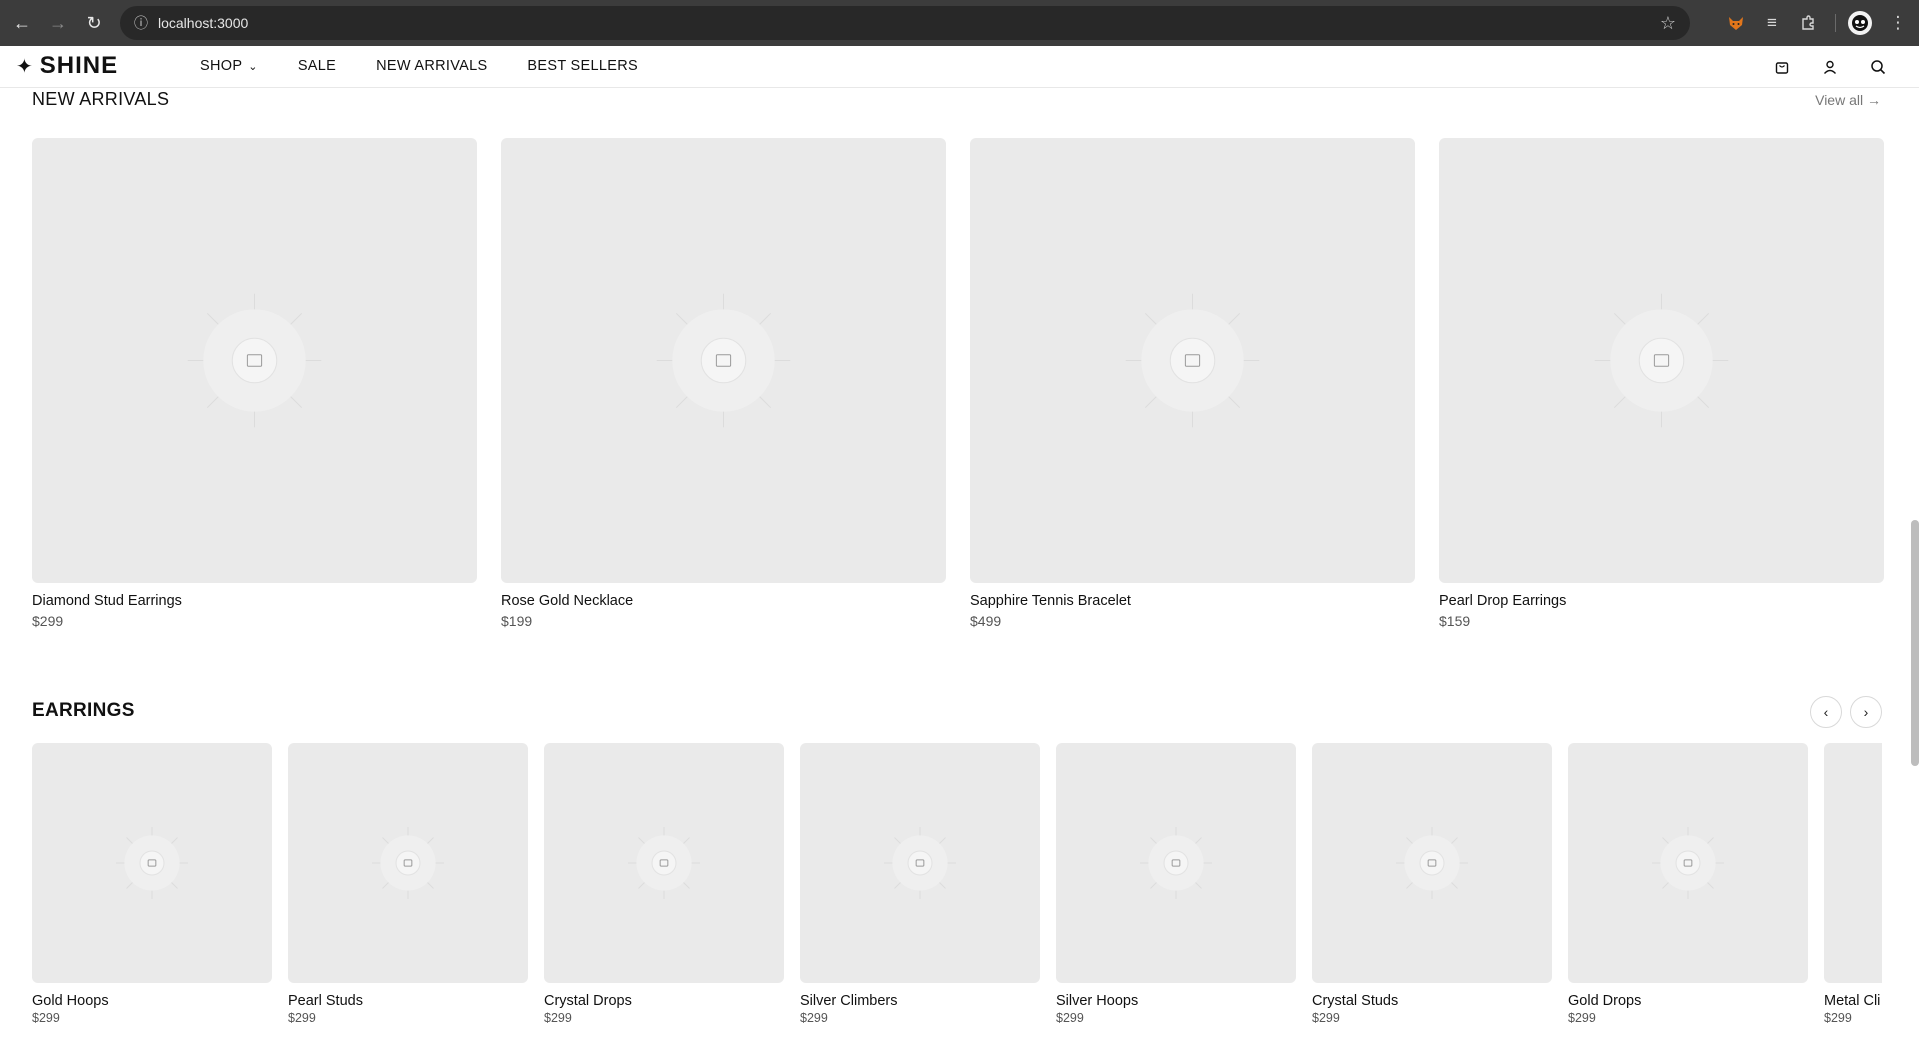  I want to click on product-card: Crystal Studs $299, so click(1432, 888).